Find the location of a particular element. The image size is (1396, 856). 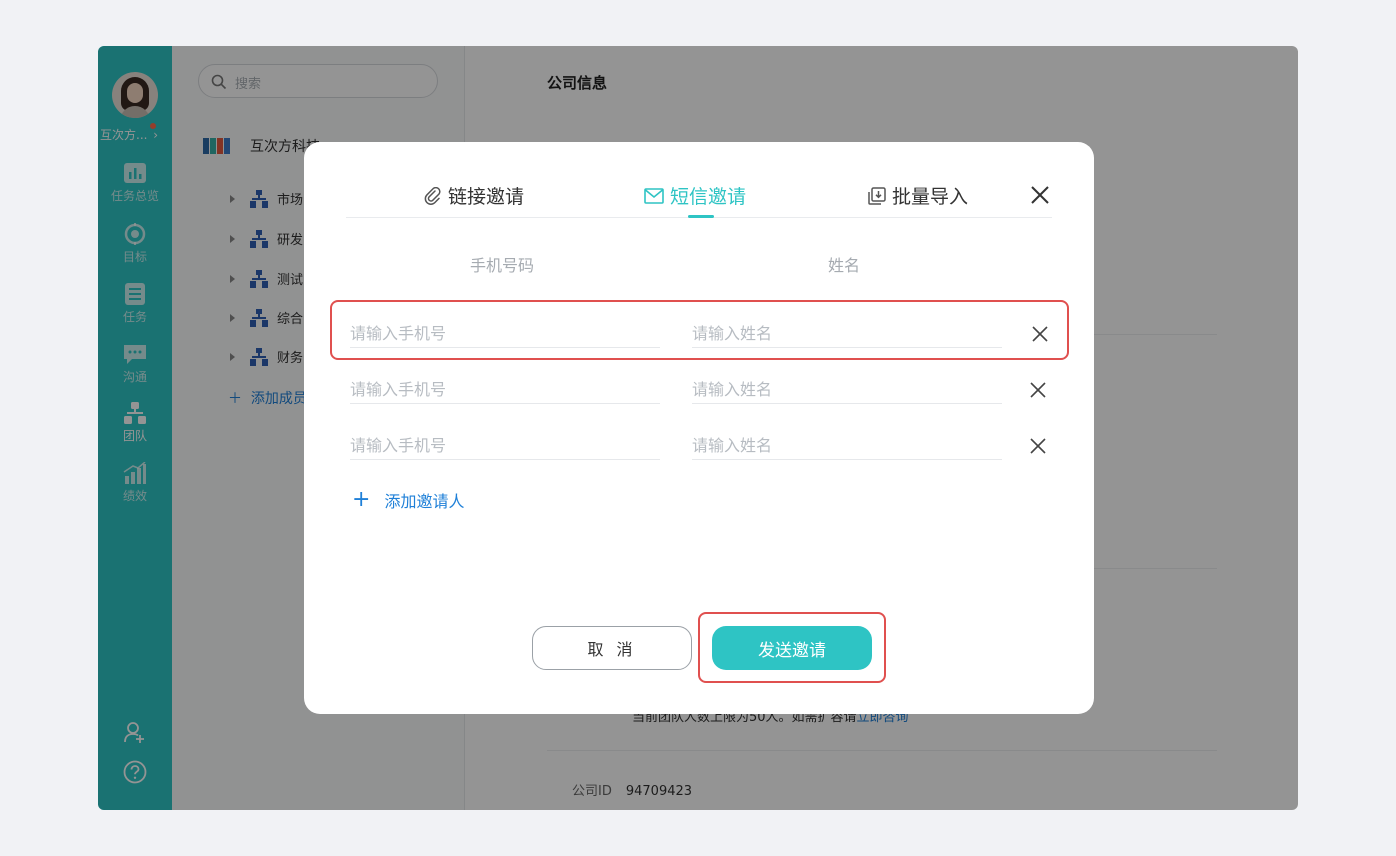

add-inviter-button: + 添加邀请人 is located at coordinates (408, 500).